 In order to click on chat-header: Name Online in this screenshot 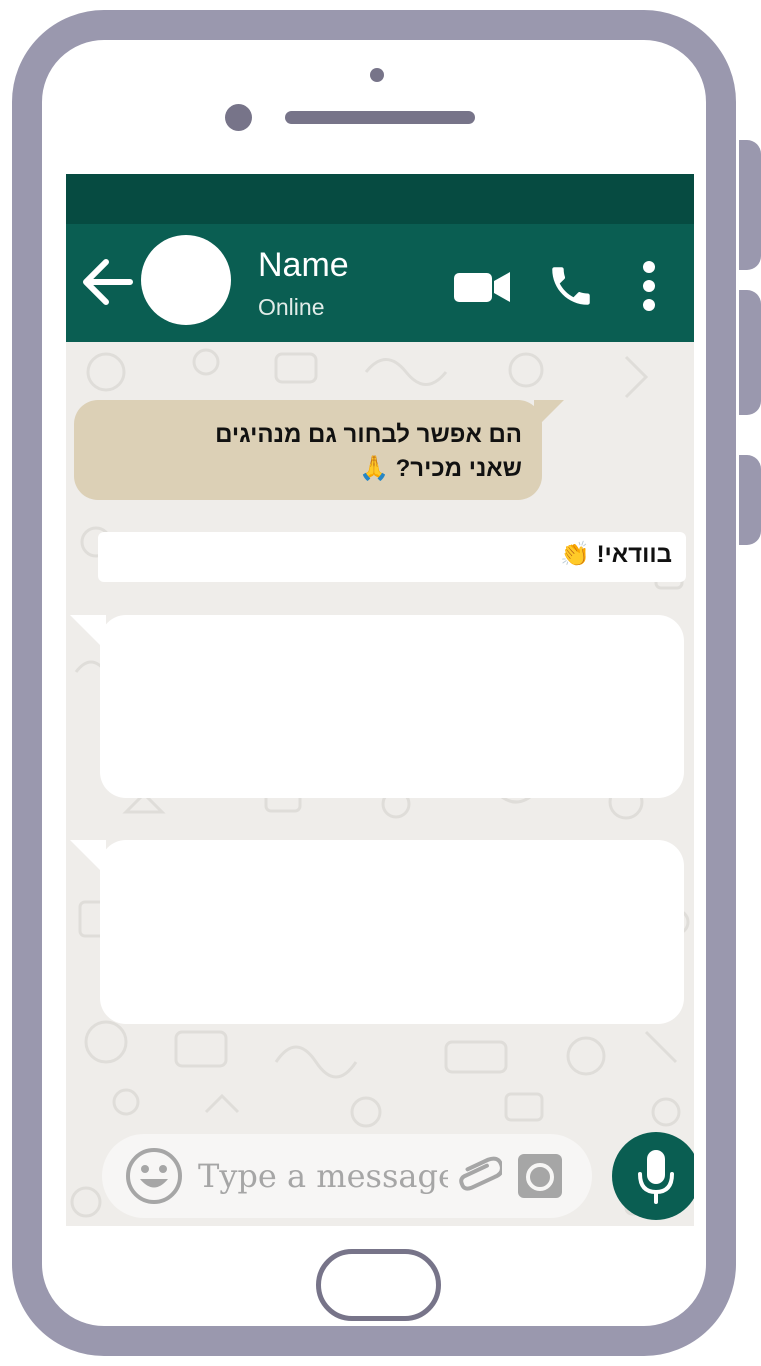, I will do `click(380, 283)`.